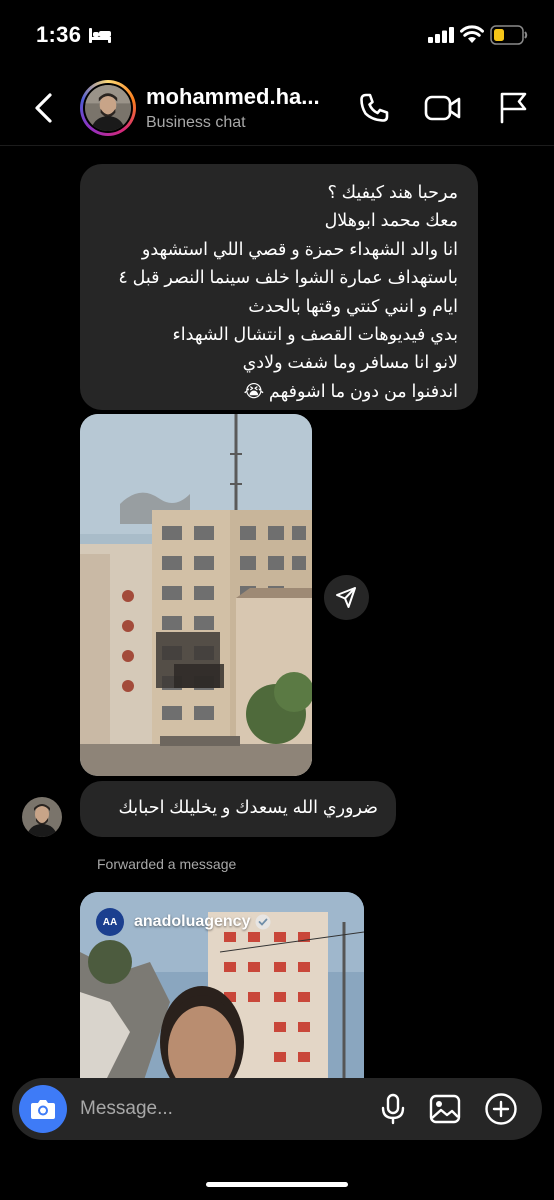  What do you see at coordinates (441, 35) in the screenshot?
I see `signal-icon` at bounding box center [441, 35].